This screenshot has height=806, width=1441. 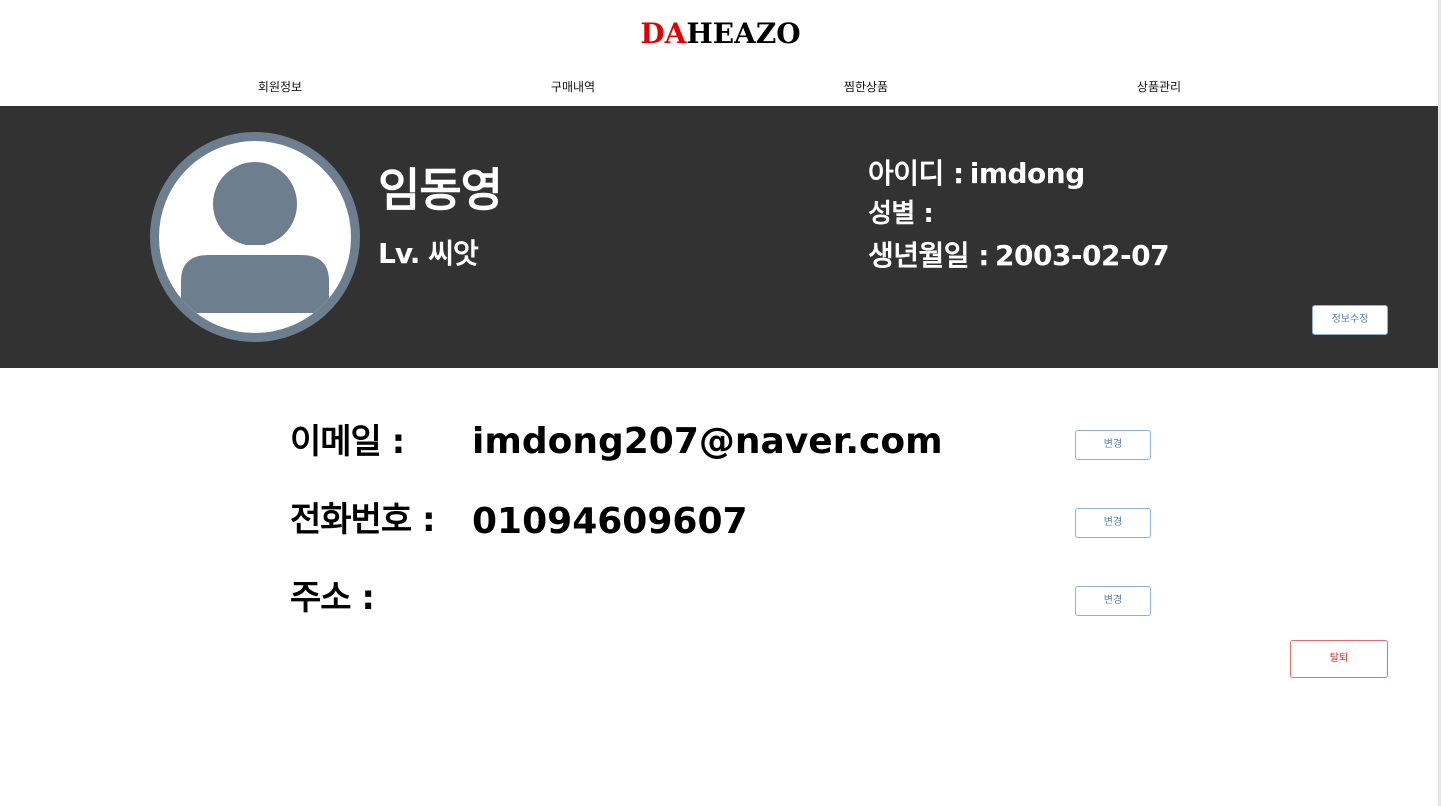 What do you see at coordinates (573, 87) in the screenshot?
I see `nav-item-purchase-history: 구매내역` at bounding box center [573, 87].